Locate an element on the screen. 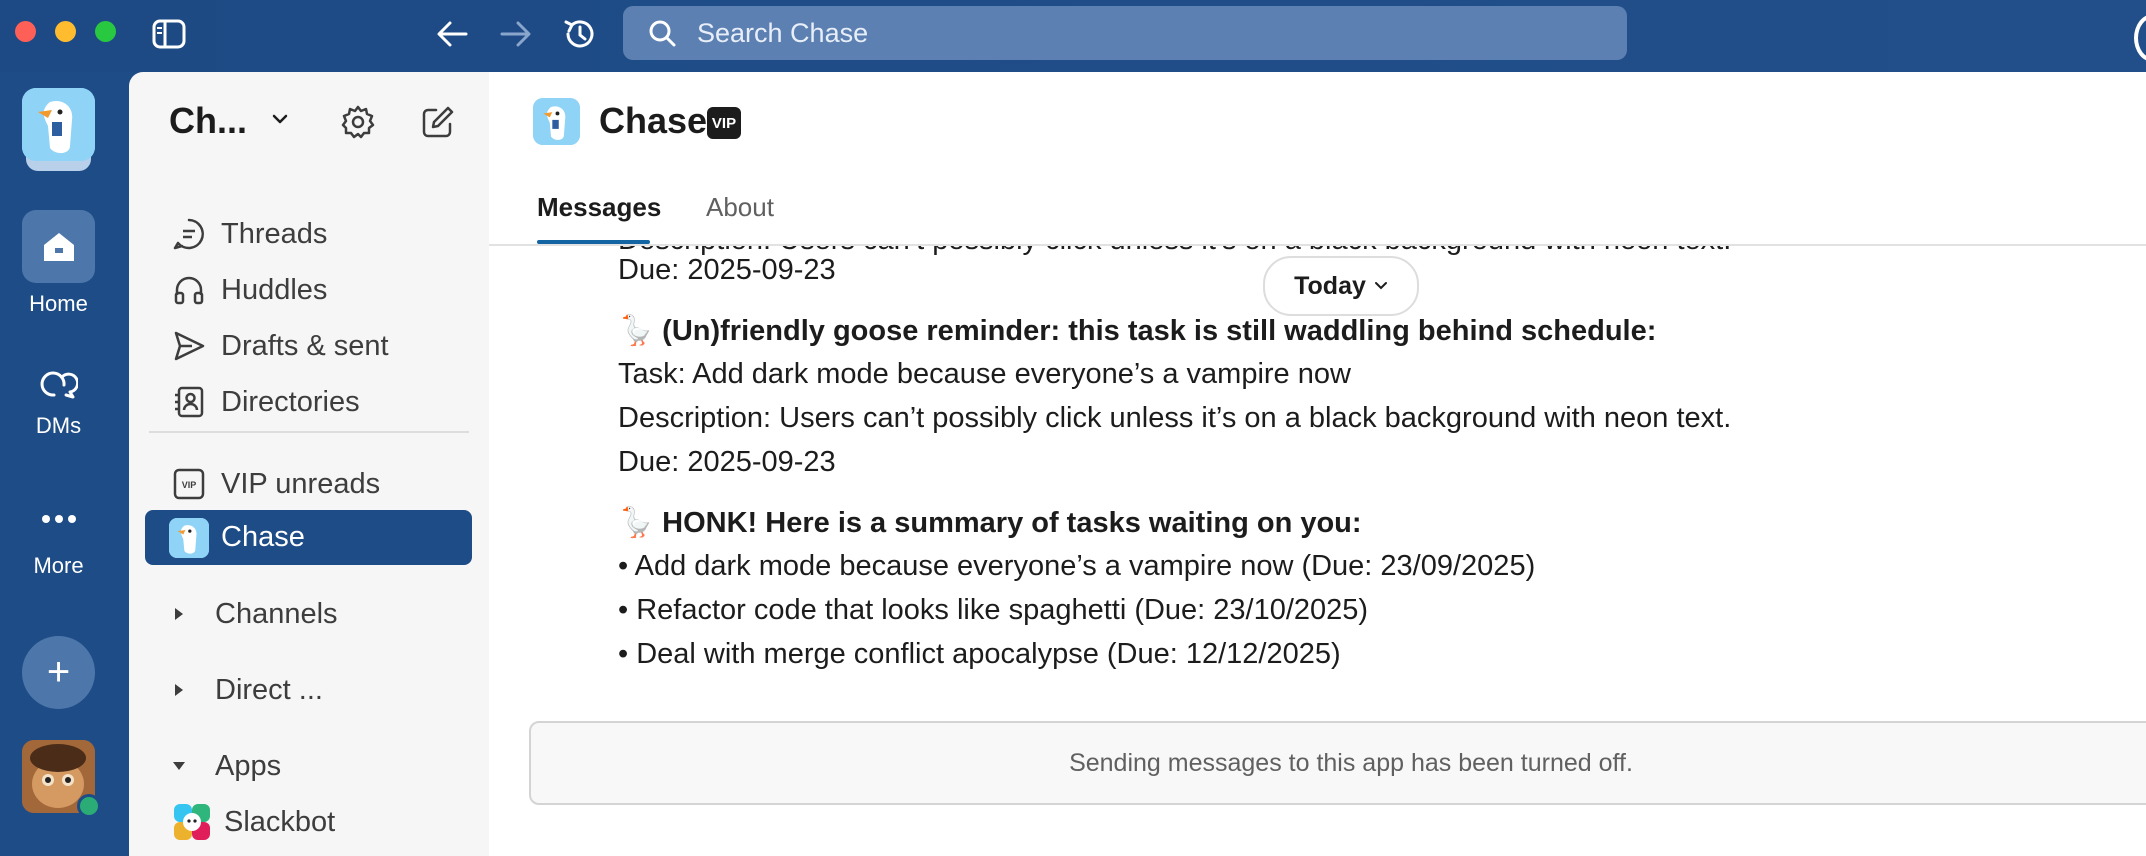  directory-icon is located at coordinates (189, 402).